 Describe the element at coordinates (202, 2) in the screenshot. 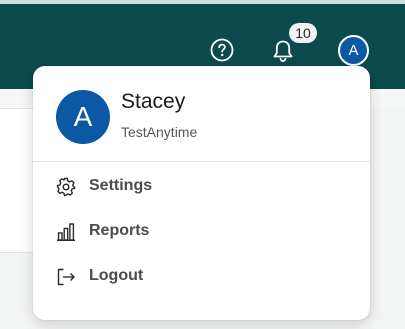

I see `top-bar-accent` at that location.